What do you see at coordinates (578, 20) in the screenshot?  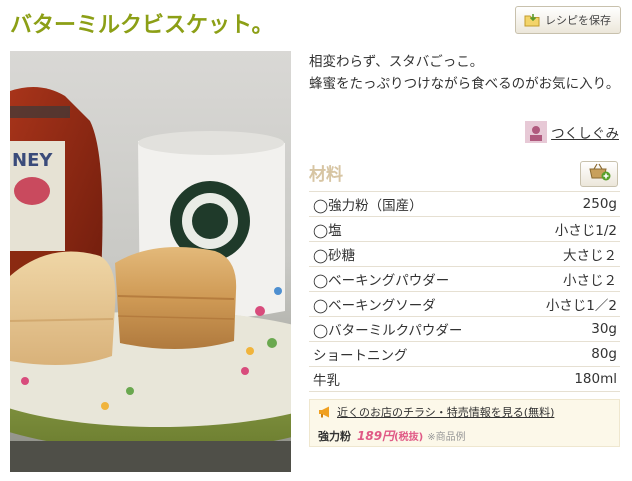 I see `save-recipe-label: レシピを保存` at bounding box center [578, 20].